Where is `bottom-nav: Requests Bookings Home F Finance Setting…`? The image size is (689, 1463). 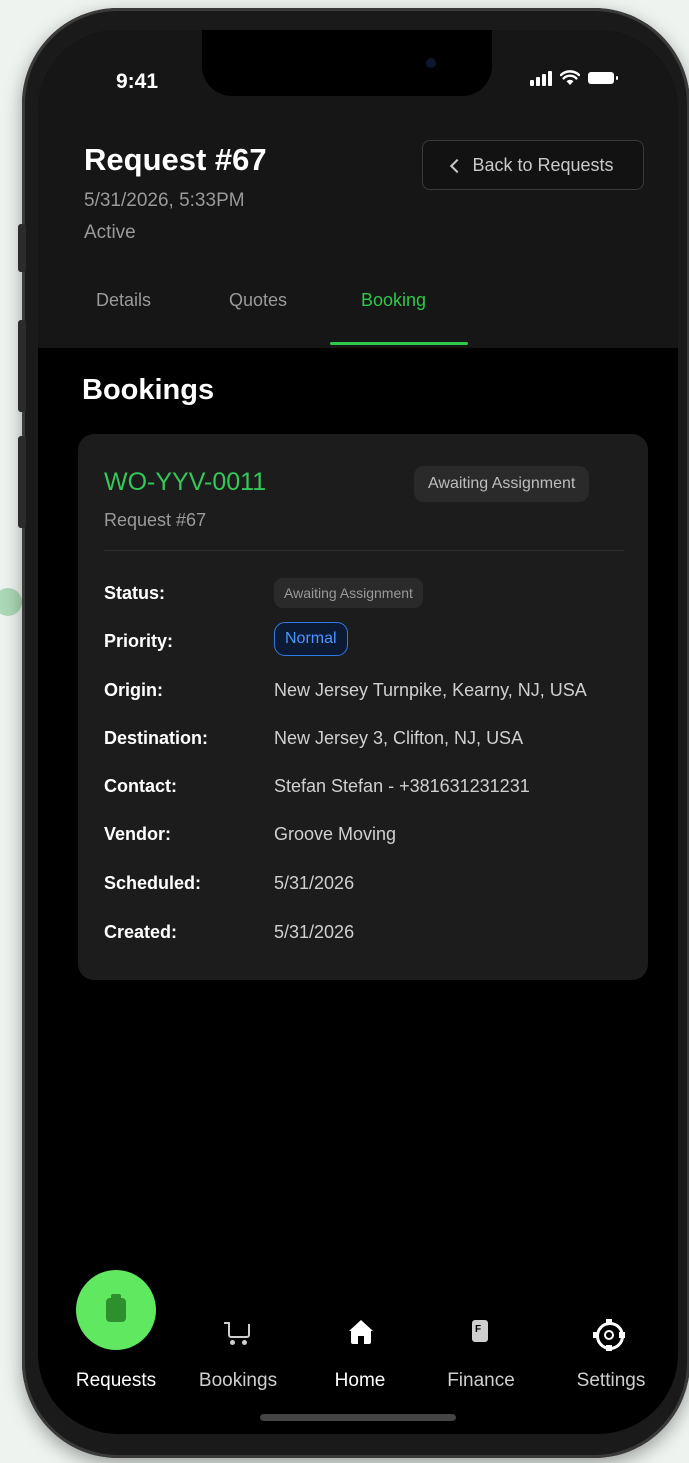
bottom-nav: Requests Bookings Home F Finance Setting… is located at coordinates (358, 1347).